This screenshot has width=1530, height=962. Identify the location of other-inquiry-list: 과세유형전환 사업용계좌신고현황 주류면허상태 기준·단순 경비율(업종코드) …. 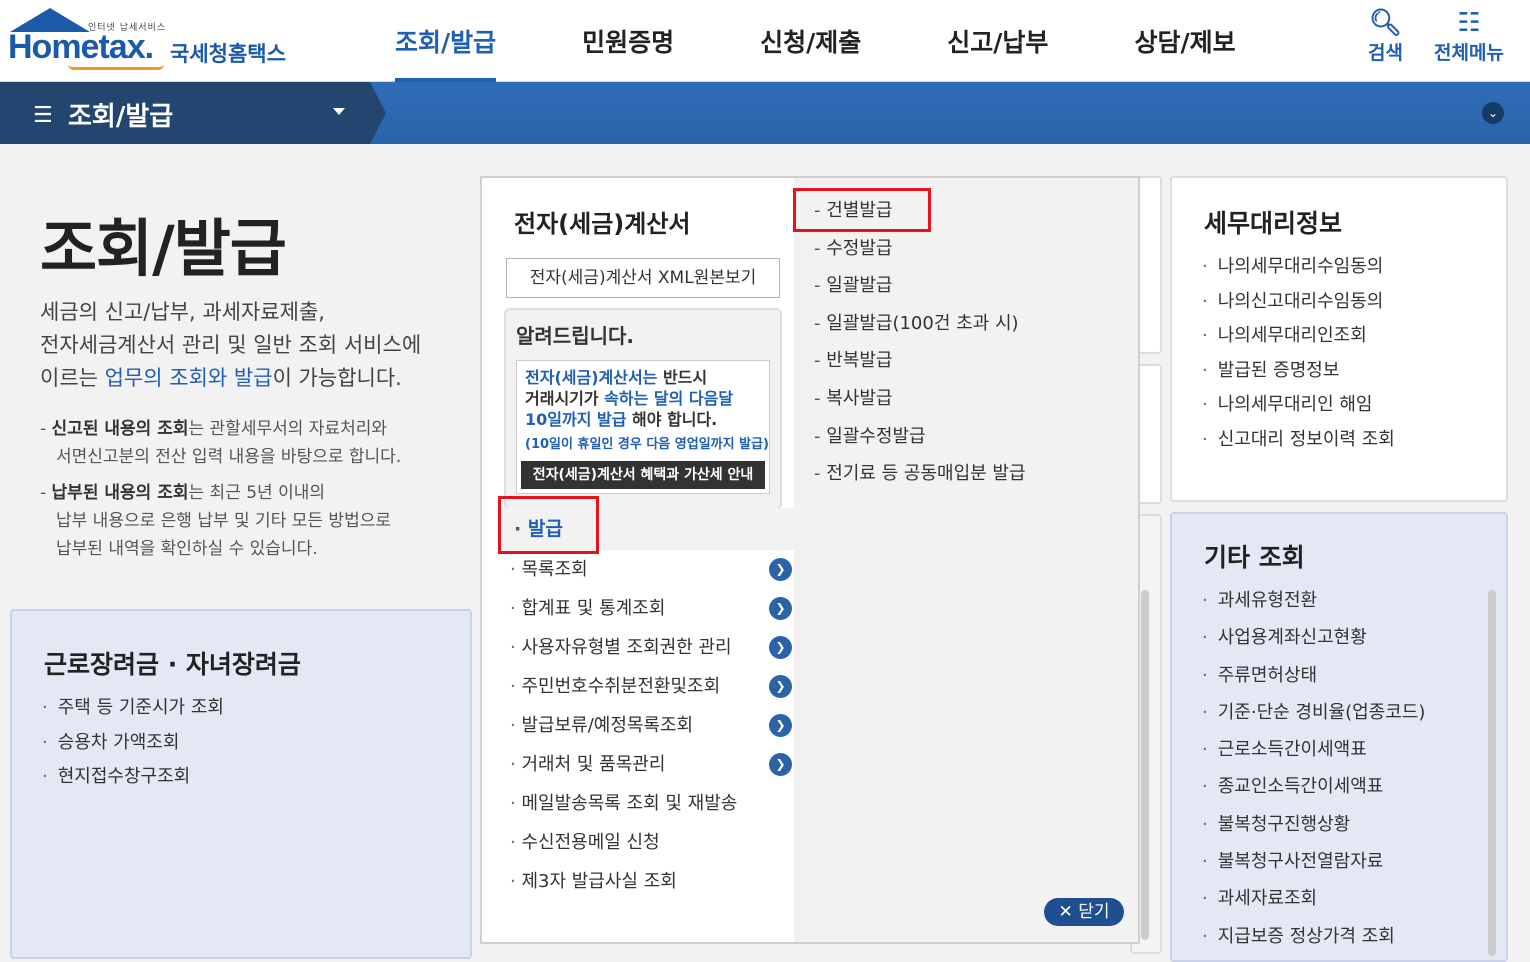
(1314, 768).